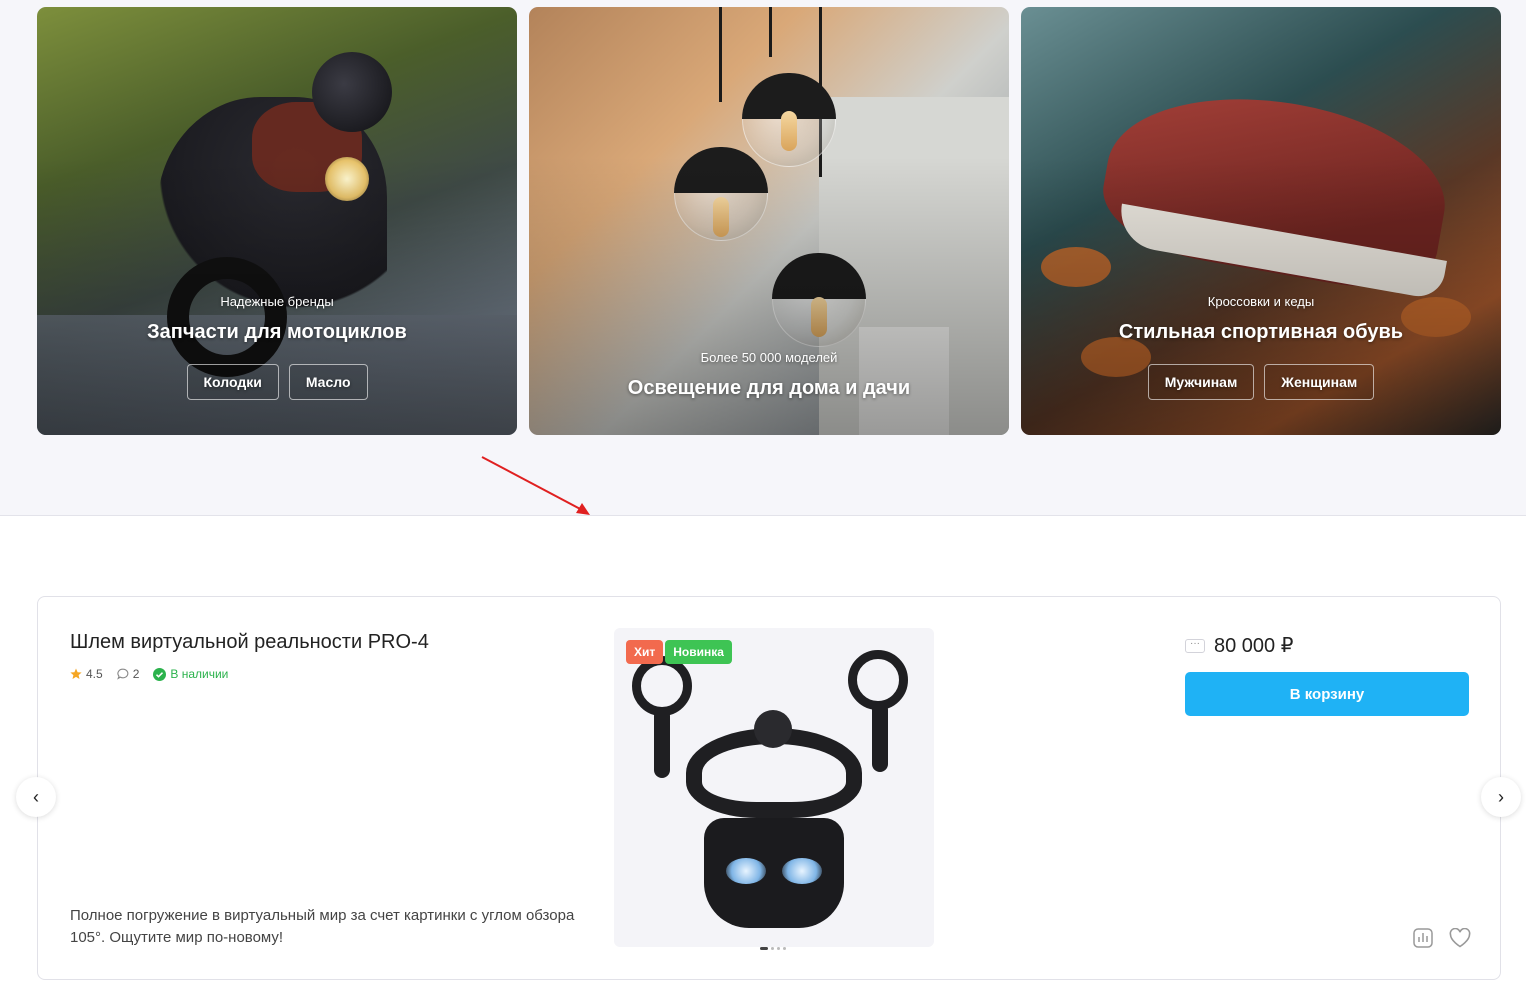  I want to click on chip-women: Женщинам, so click(1319, 382).